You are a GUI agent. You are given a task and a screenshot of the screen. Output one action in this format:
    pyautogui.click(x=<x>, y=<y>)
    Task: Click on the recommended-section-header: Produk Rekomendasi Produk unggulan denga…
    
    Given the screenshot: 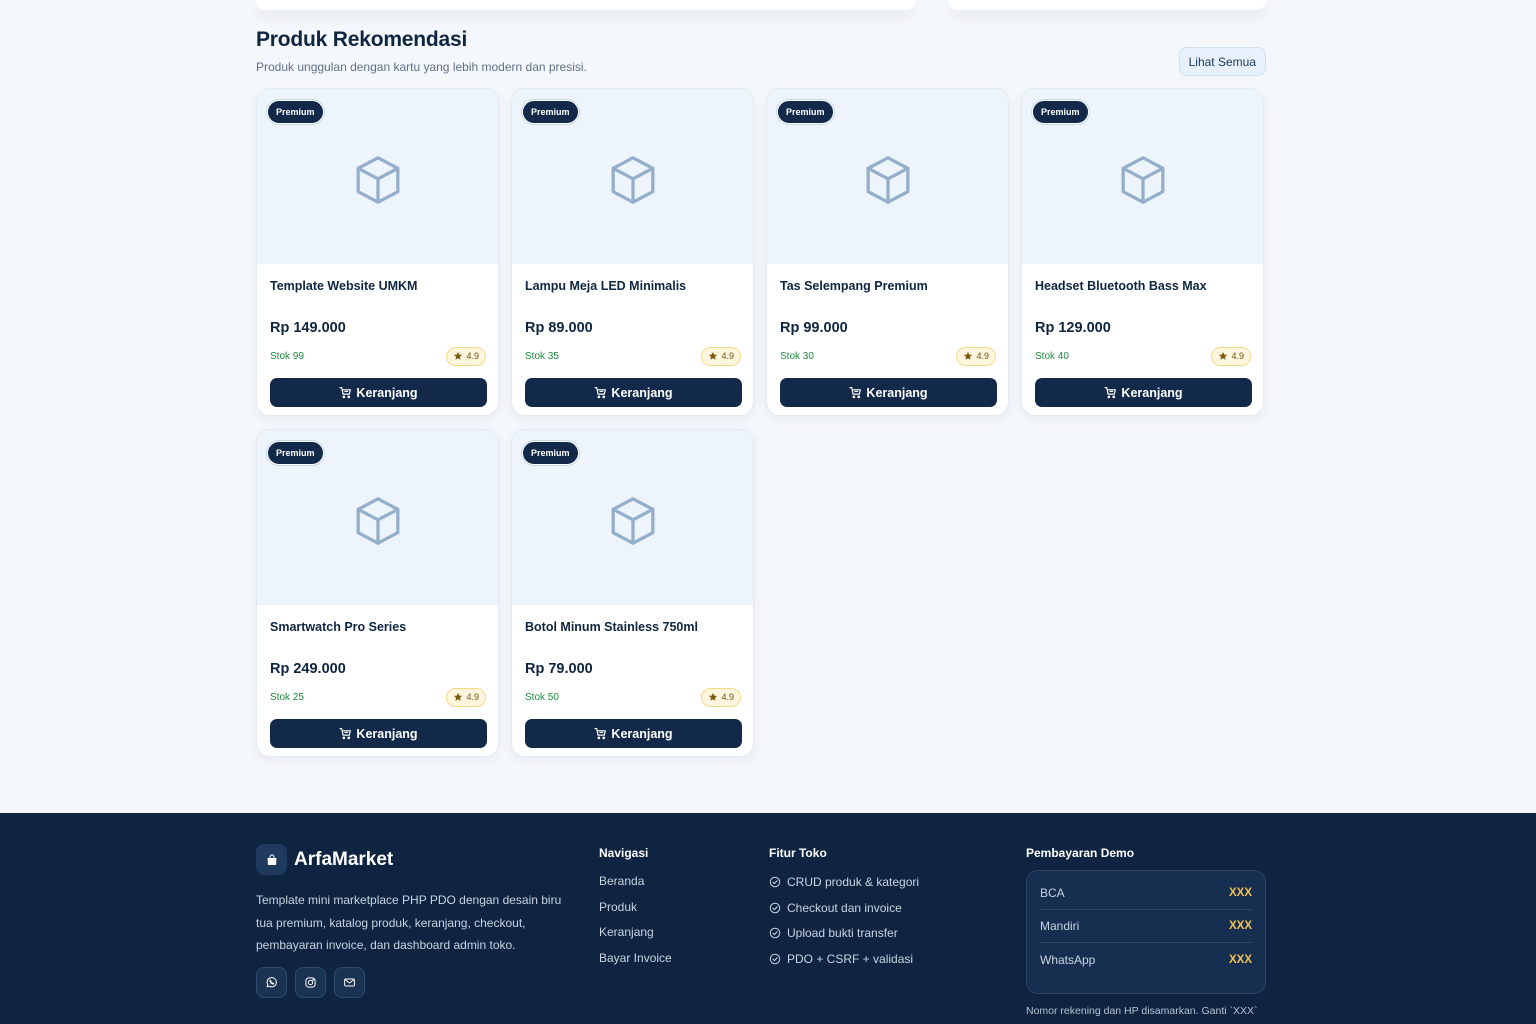 What is the action you would take?
    pyautogui.click(x=761, y=52)
    